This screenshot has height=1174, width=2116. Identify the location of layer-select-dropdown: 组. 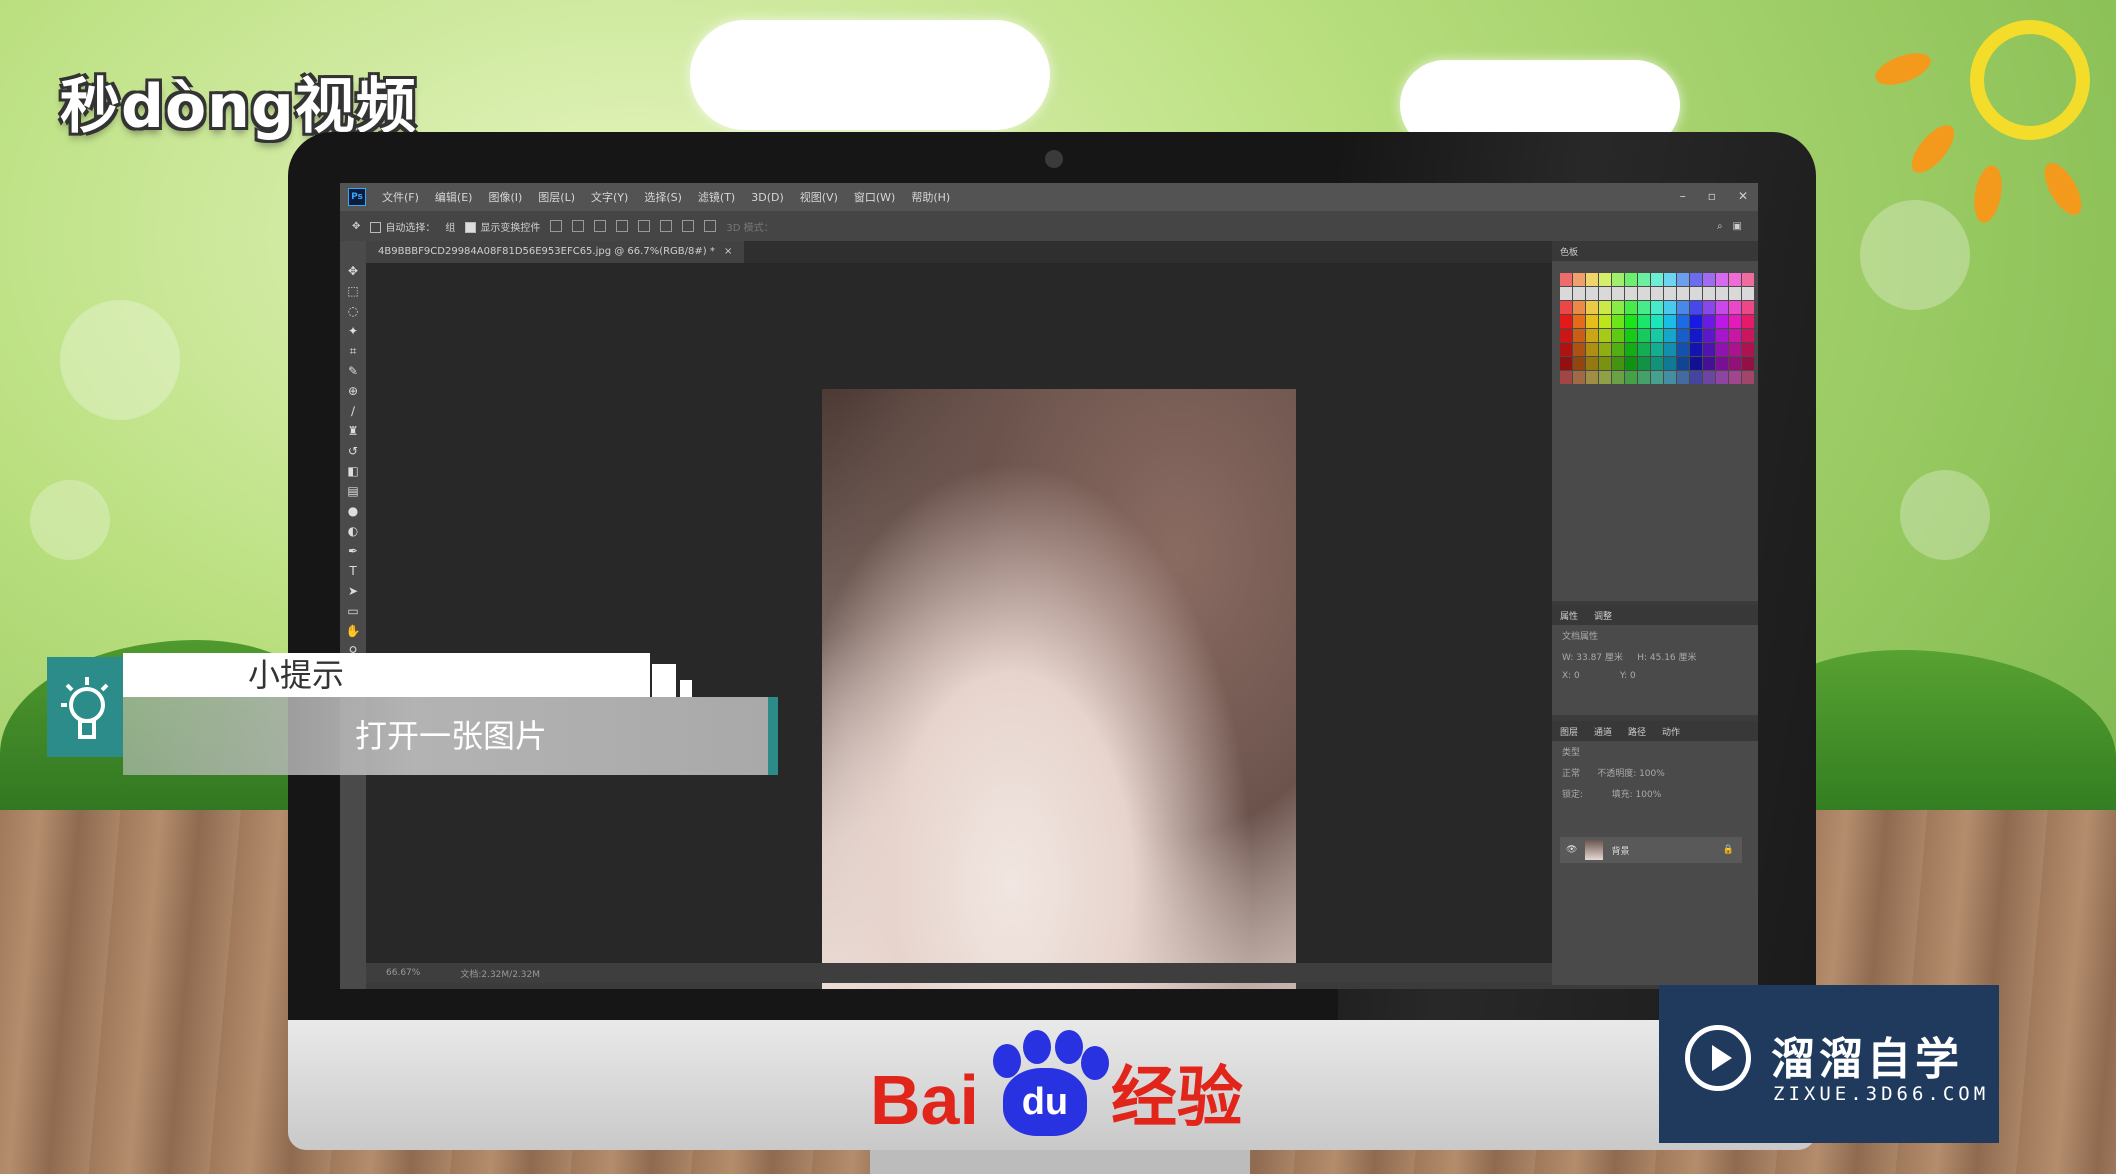
(450, 226).